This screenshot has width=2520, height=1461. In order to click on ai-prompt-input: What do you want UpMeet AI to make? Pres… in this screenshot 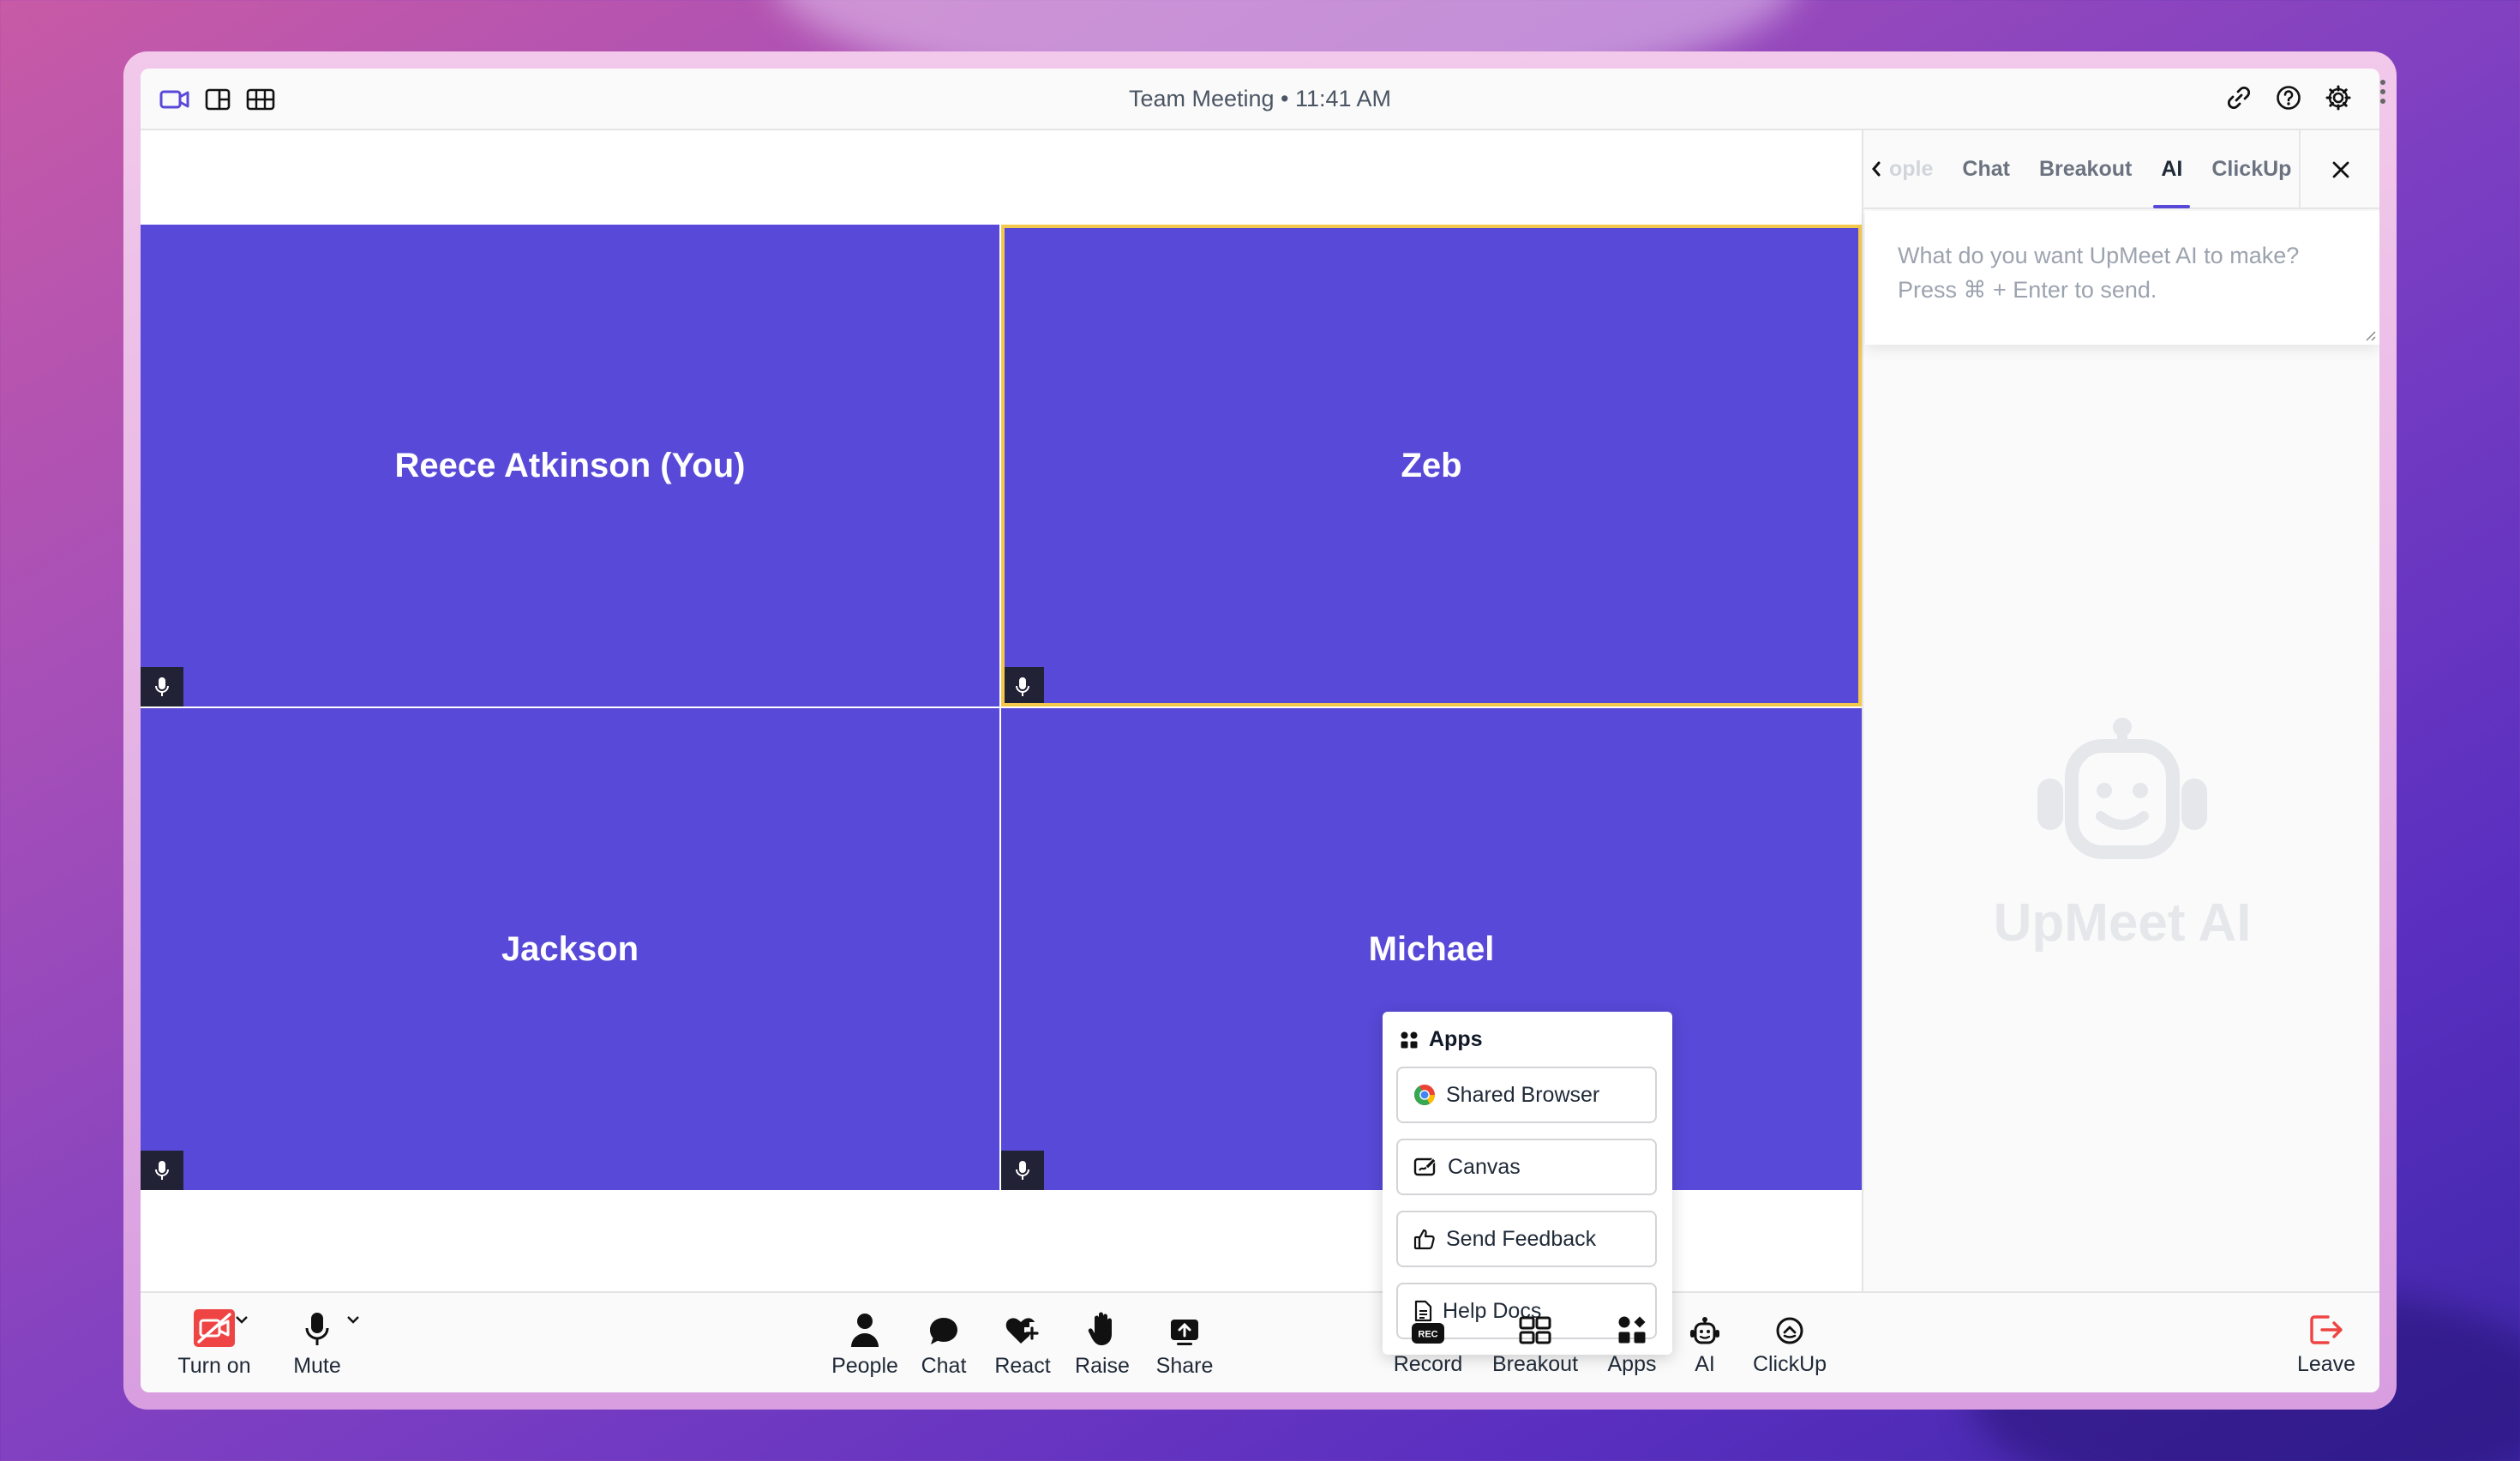, I will do `click(2122, 278)`.